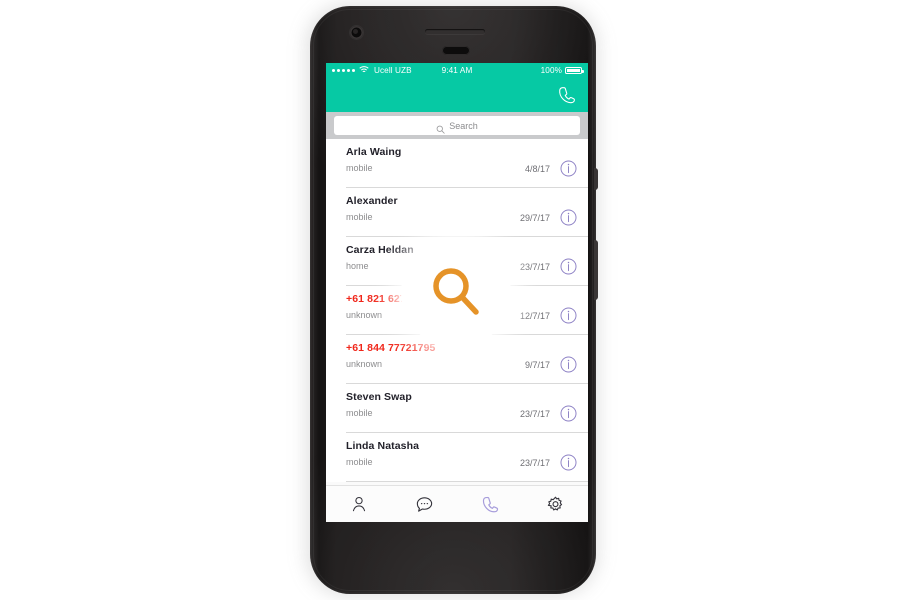 The image size is (900, 600). Describe the element at coordinates (463, 125) in the screenshot. I see `search-placeholder: Search` at that location.